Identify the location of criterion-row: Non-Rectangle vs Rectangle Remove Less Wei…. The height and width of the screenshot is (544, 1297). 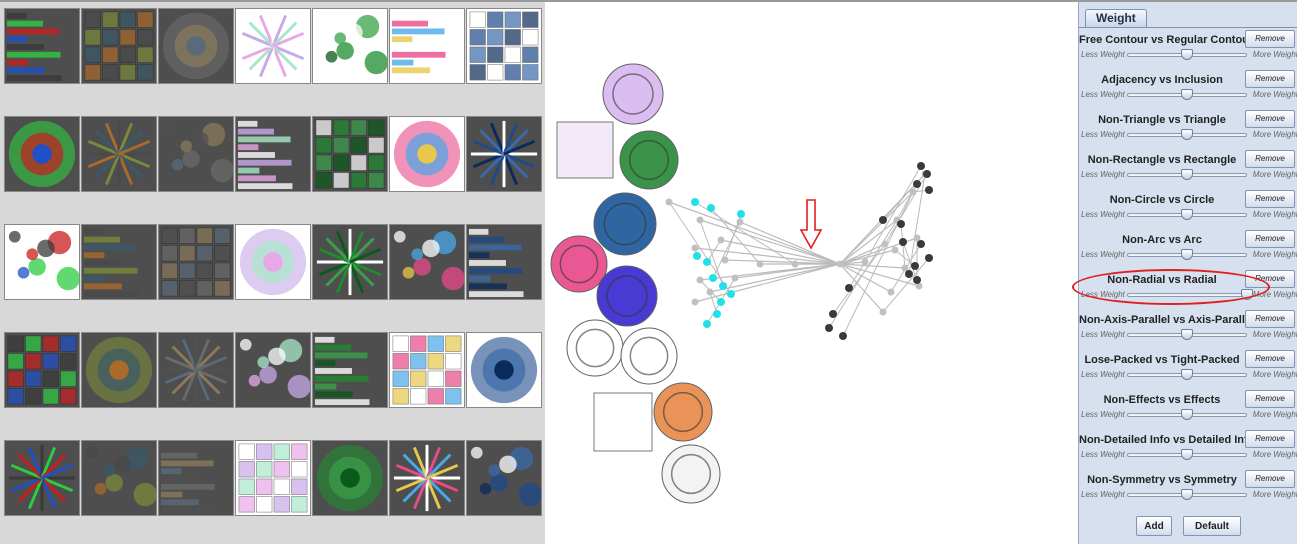
(1188, 170).